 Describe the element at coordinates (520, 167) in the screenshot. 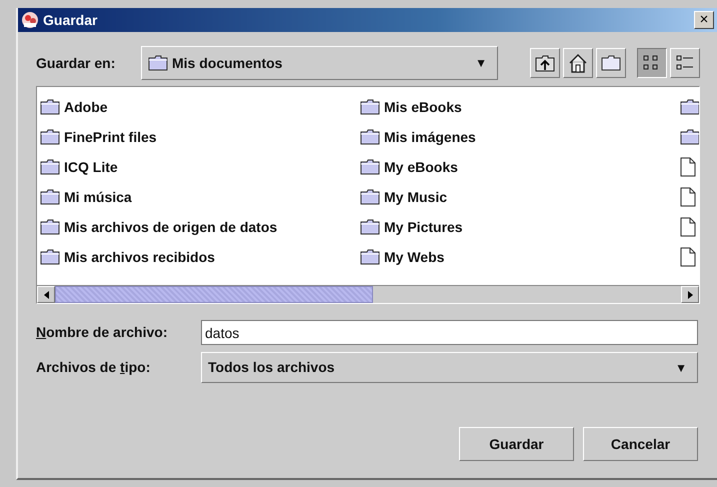

I see `file-item: My eBooks` at that location.